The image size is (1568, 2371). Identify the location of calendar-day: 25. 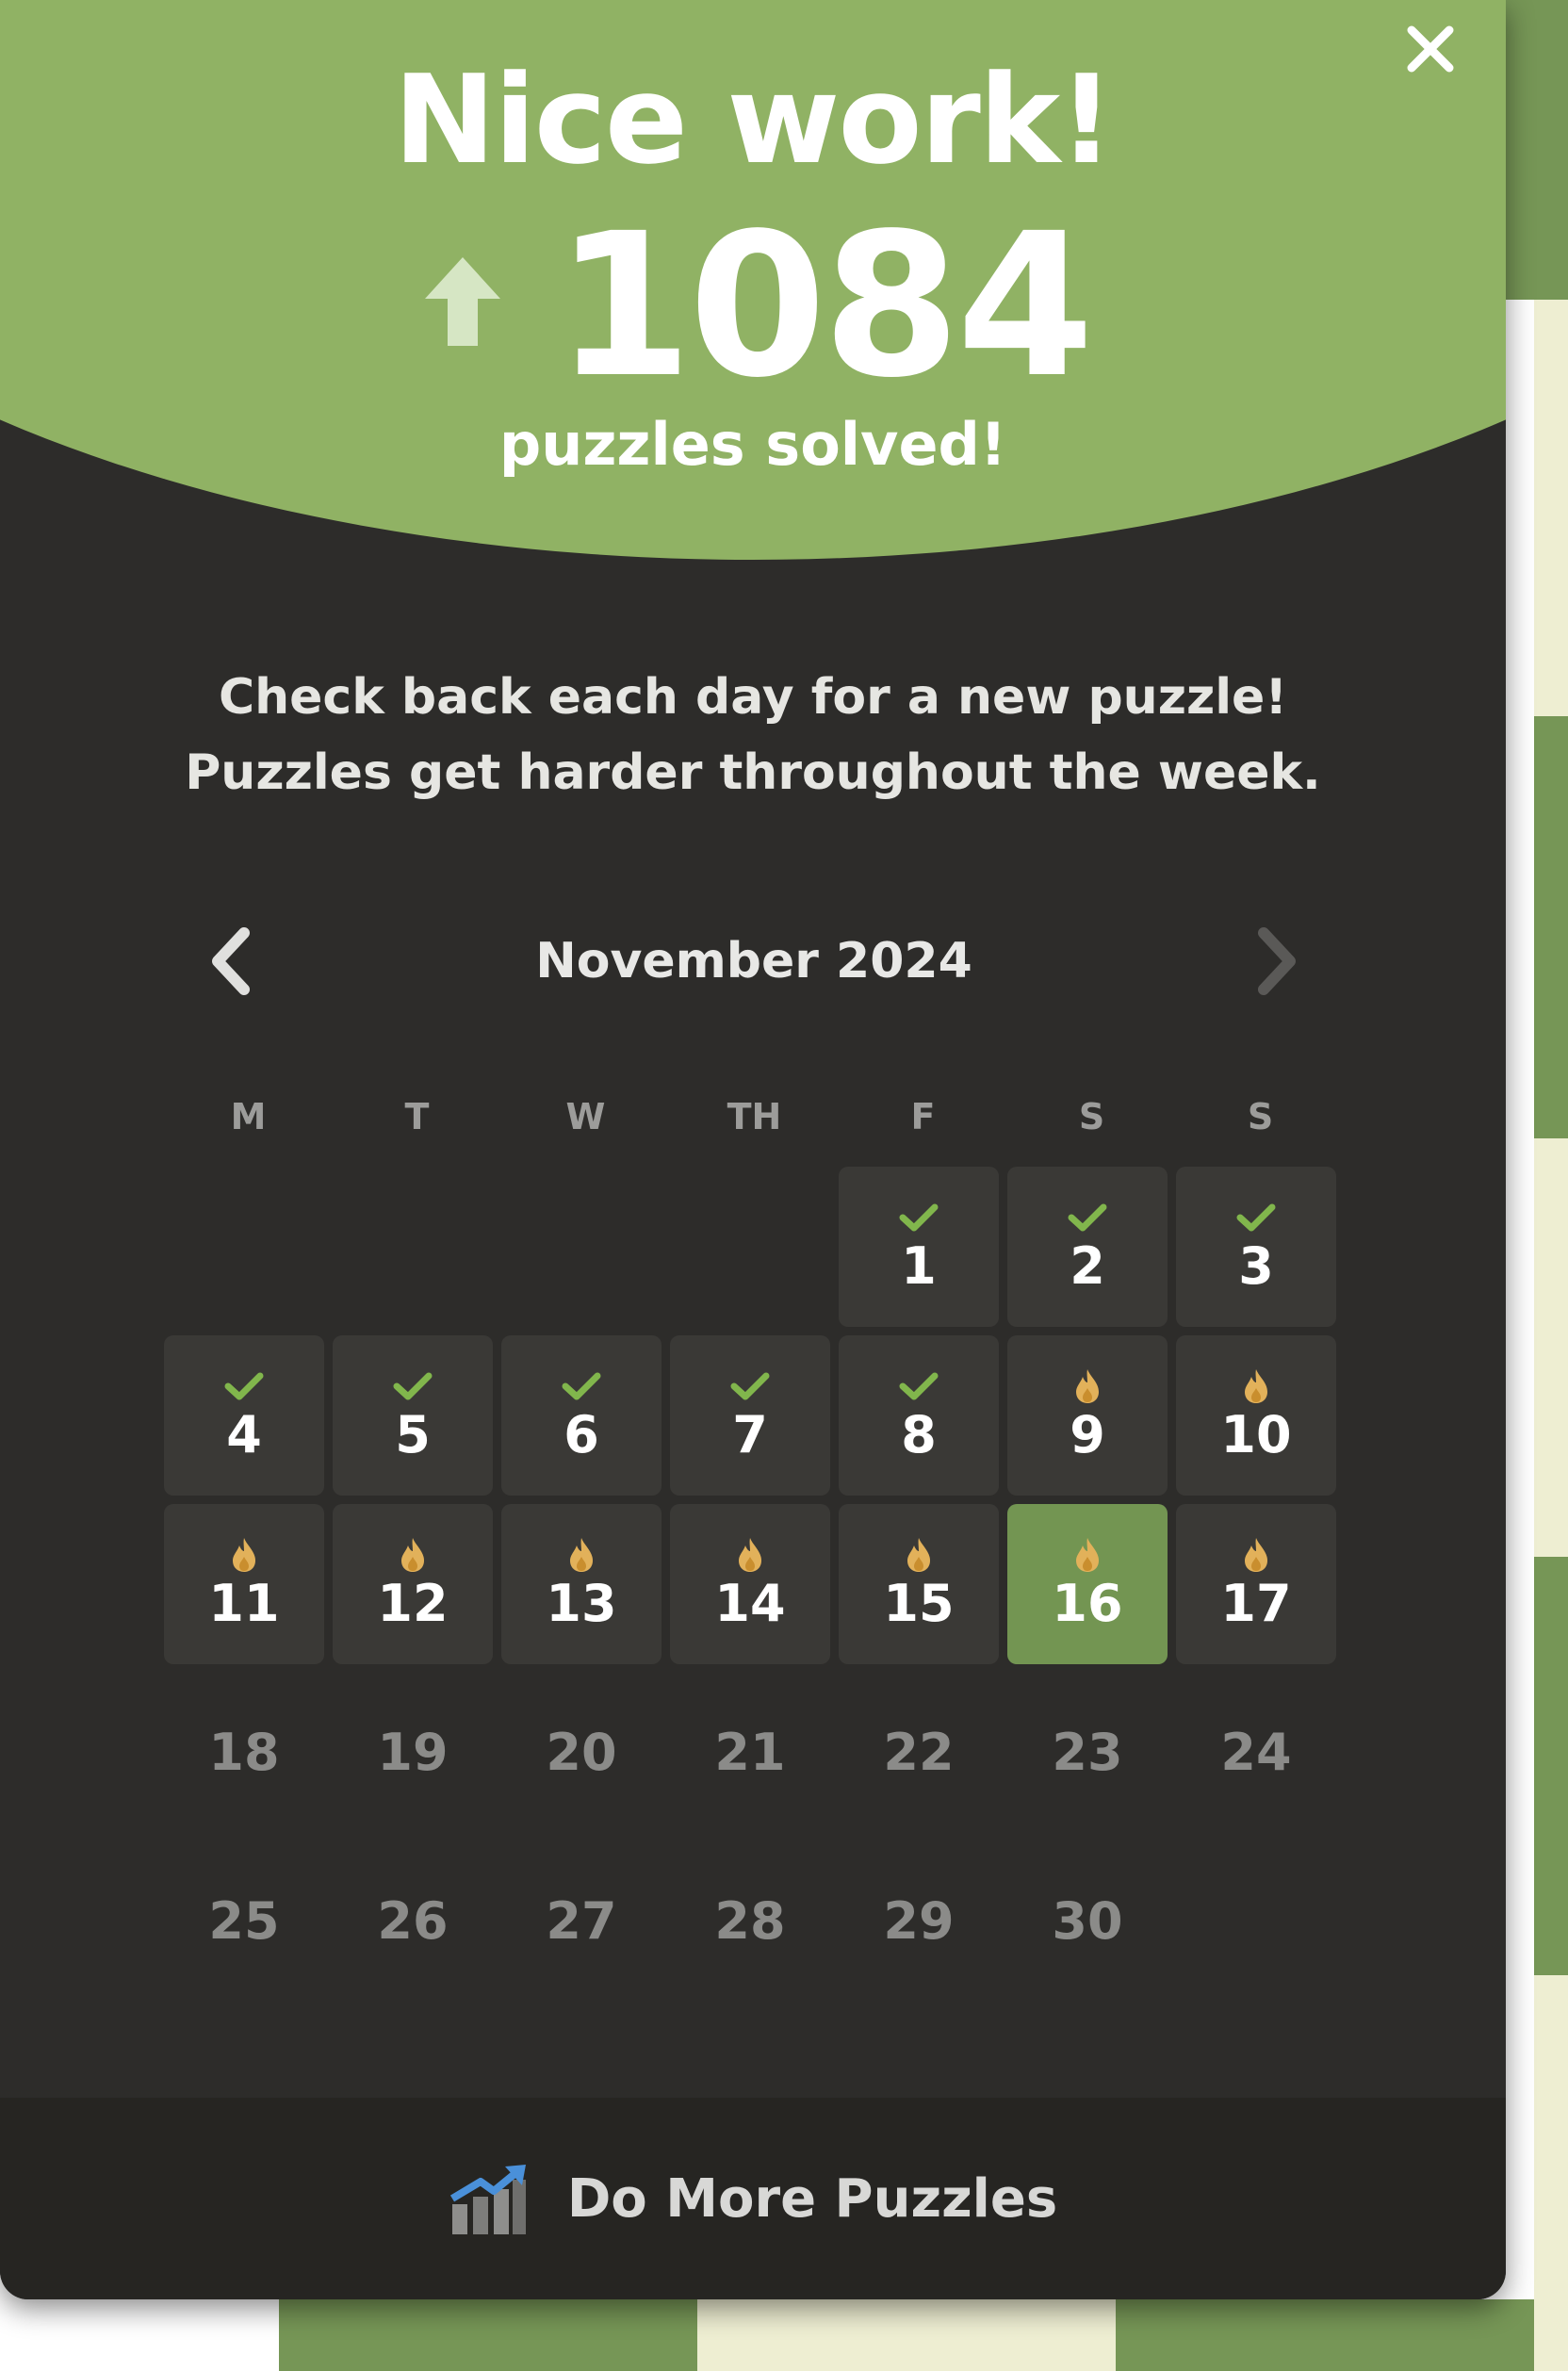
(244, 1921).